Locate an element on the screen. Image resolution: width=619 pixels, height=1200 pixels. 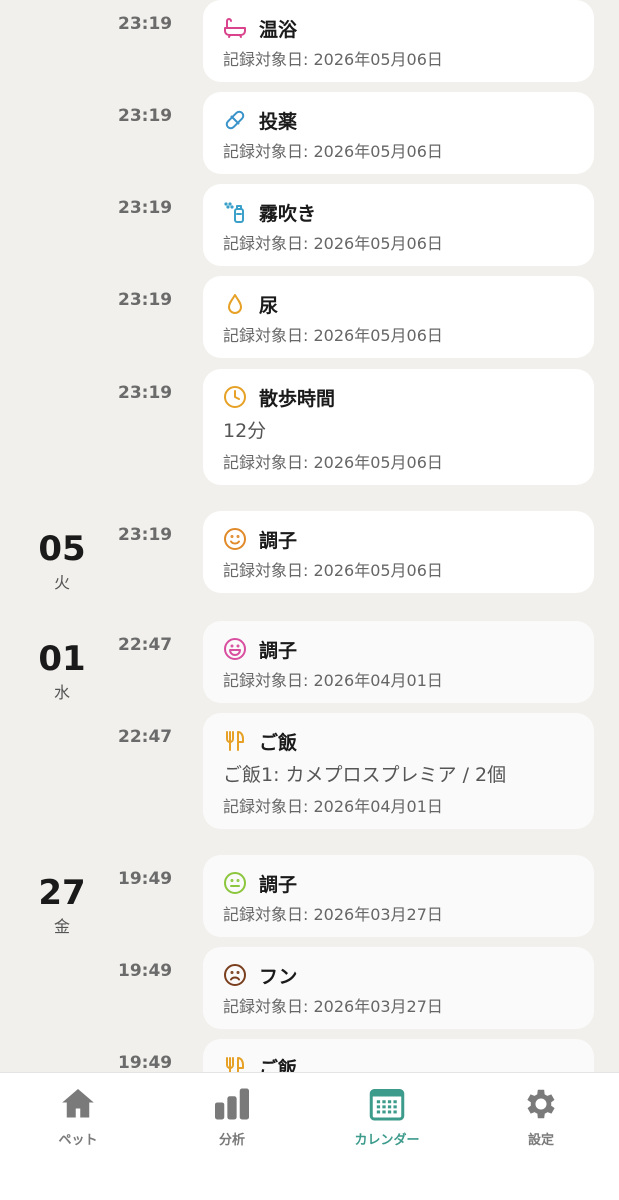
record-card: 散歩時間 12分記録対象日: 2026年05月06日 is located at coordinates (398, 427).